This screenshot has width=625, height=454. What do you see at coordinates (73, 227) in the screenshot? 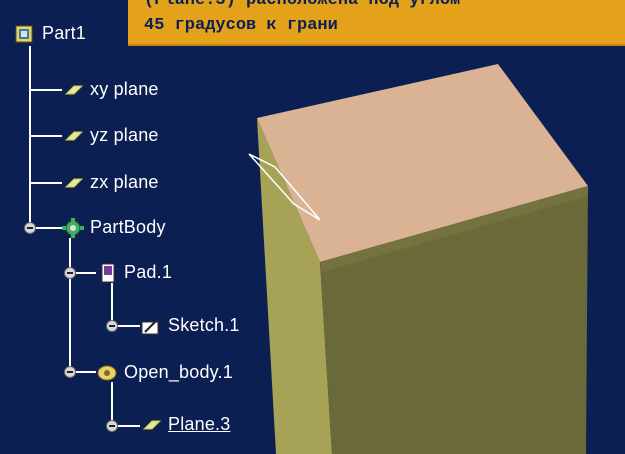
I see `gear-body-icon` at bounding box center [73, 227].